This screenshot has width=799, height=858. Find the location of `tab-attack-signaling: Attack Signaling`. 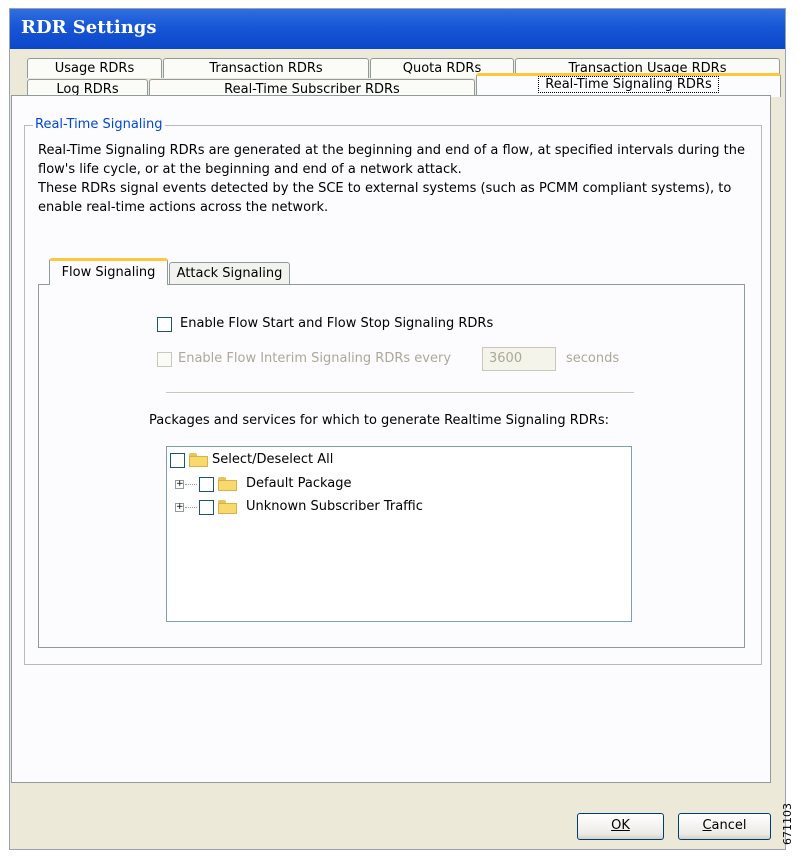

tab-attack-signaling: Attack Signaling is located at coordinates (229, 273).